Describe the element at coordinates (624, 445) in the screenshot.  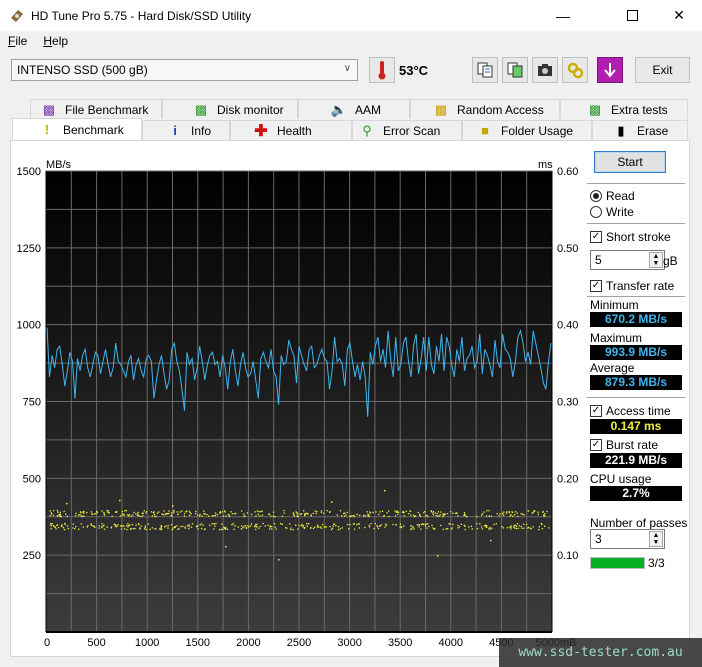
I see `burst-rate-checkbox: ✓ Burst rate` at that location.